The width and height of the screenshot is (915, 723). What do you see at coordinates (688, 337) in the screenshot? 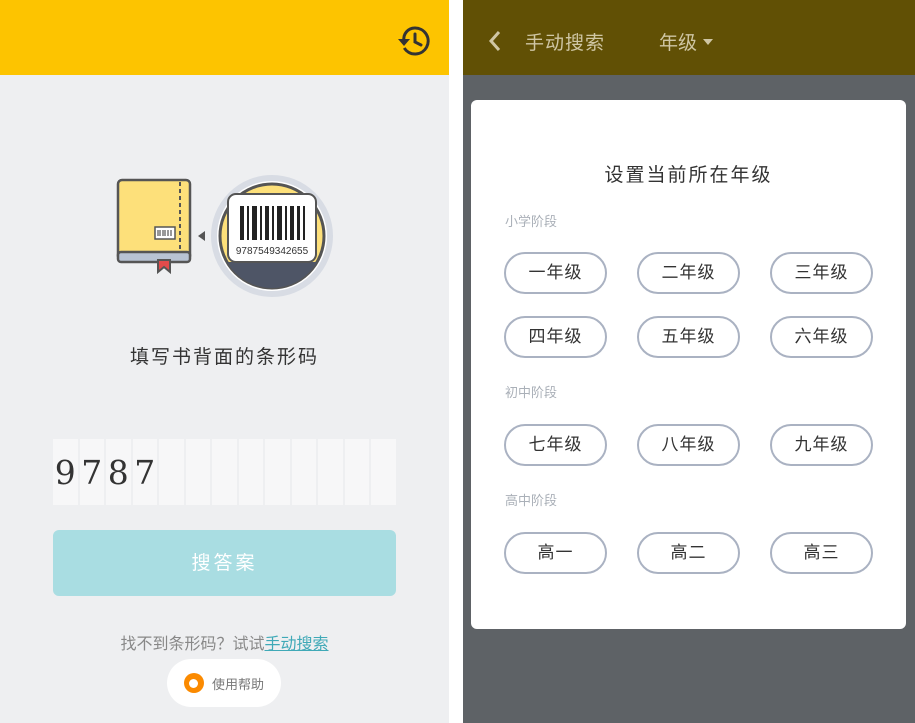
I see `grade-option: 五年级` at bounding box center [688, 337].